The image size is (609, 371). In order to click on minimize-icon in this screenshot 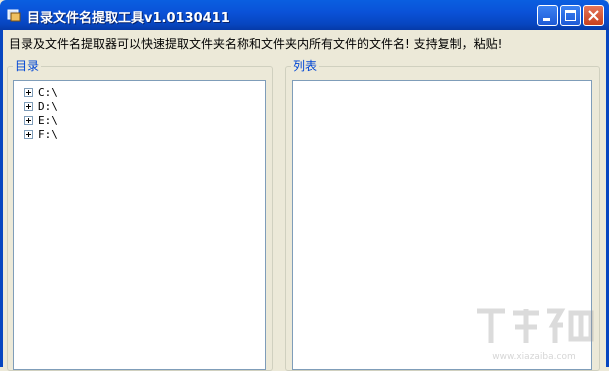, I will do `click(546, 19)`.